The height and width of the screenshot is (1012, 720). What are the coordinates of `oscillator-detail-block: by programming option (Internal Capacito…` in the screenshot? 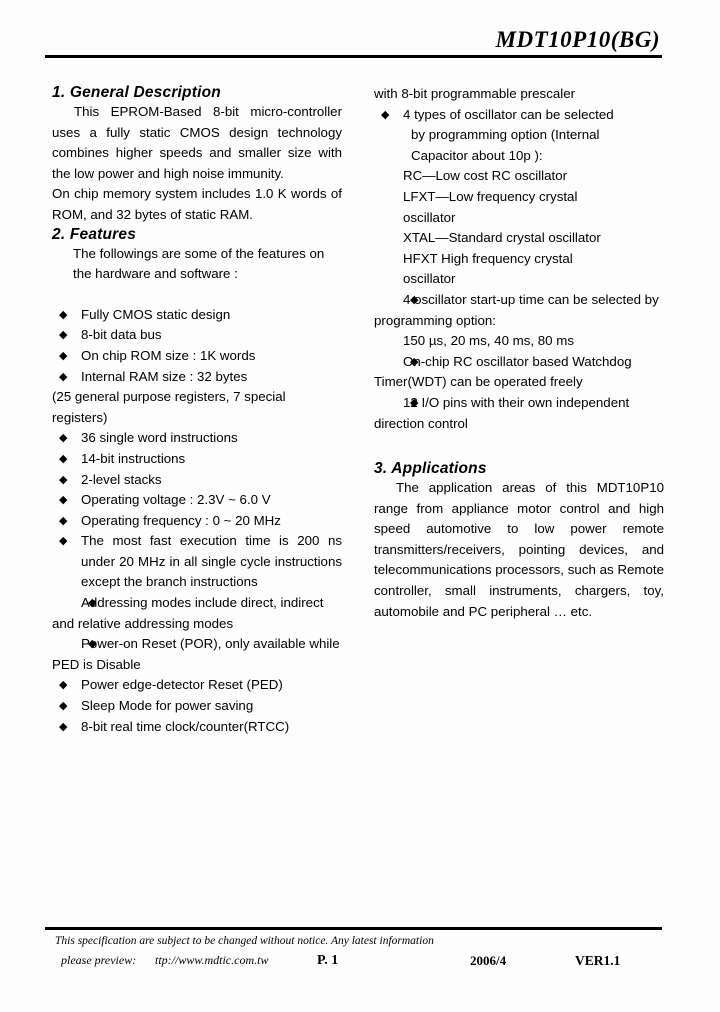 It's located at (519, 207).